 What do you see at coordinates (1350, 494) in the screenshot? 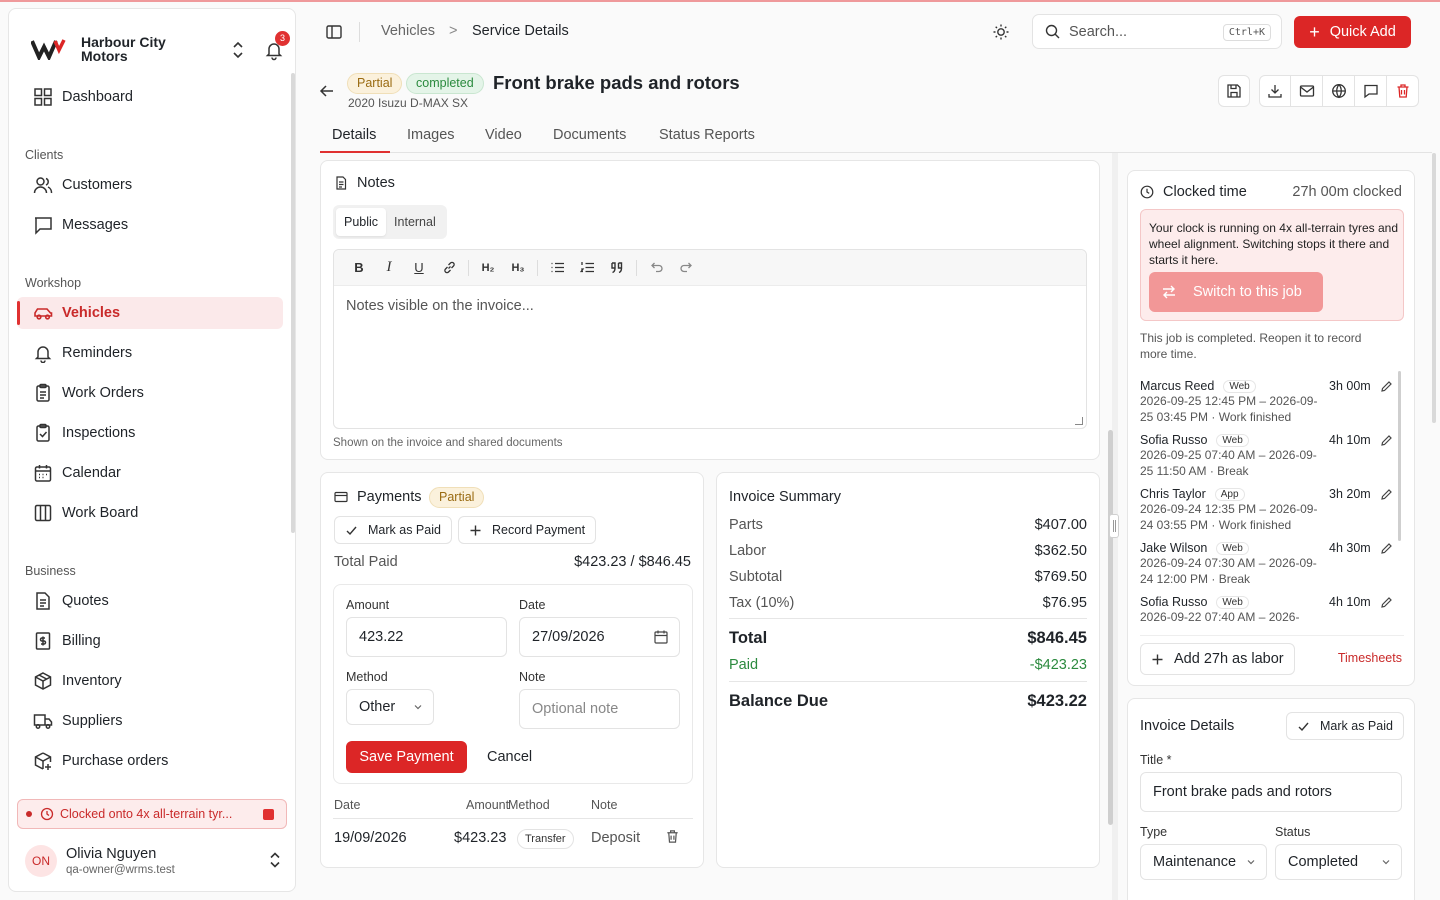
I see `entry-duration: 3h 20m` at bounding box center [1350, 494].